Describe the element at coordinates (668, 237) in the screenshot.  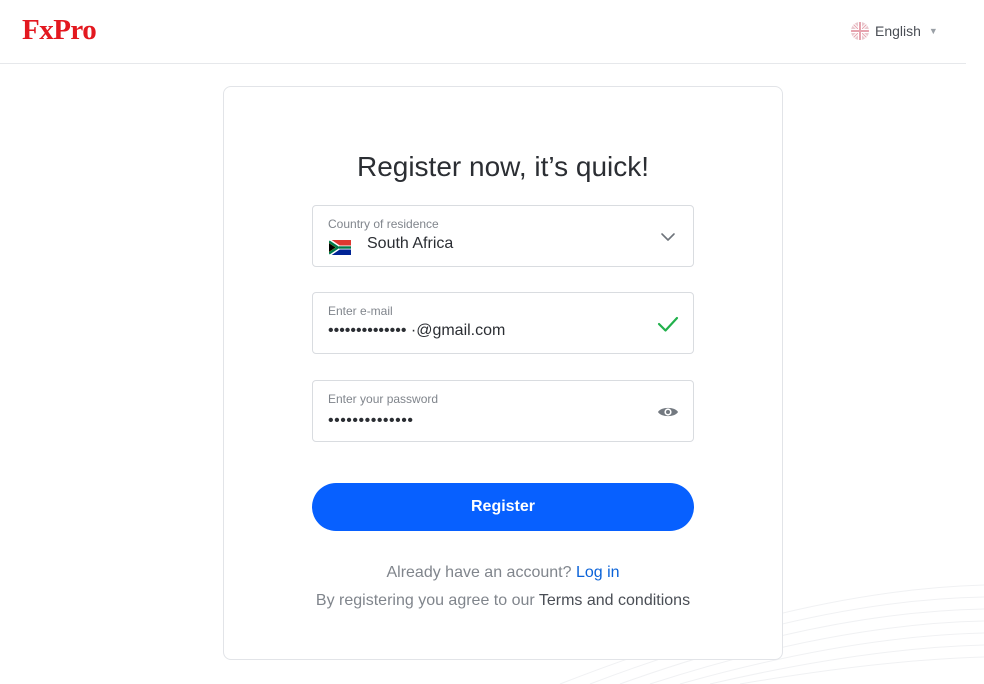
I see `chevron-down-icon` at that location.